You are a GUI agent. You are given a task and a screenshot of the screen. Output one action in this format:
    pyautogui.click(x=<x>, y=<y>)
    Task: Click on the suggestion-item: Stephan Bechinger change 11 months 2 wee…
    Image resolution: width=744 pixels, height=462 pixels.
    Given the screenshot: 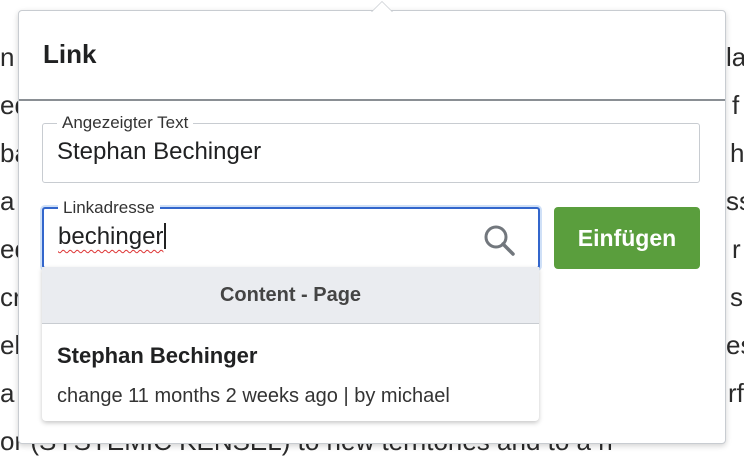 What is the action you would take?
    pyautogui.click(x=290, y=373)
    